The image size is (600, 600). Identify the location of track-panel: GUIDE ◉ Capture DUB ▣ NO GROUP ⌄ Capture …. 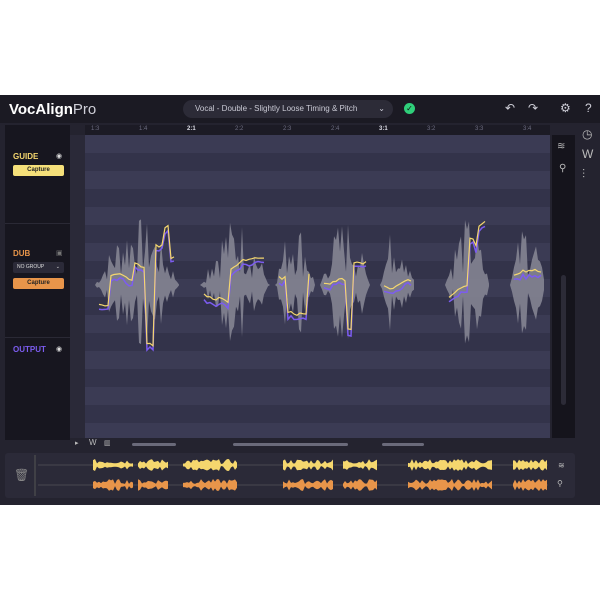
(37, 282).